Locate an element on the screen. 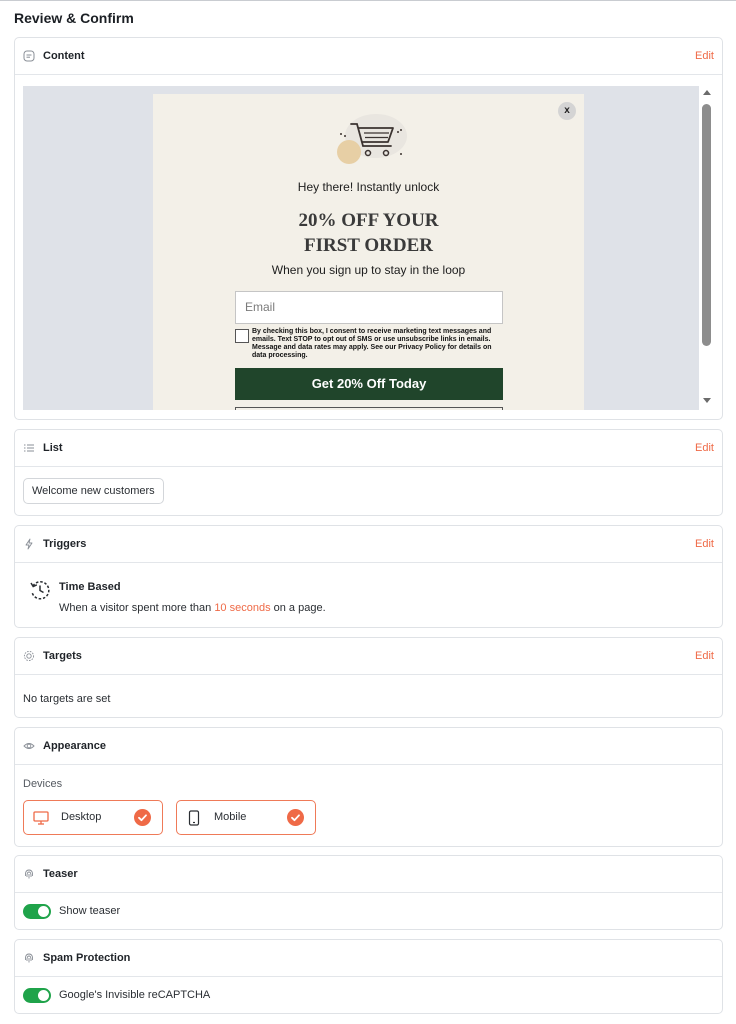  teaser-header: Teaser is located at coordinates (368, 874).